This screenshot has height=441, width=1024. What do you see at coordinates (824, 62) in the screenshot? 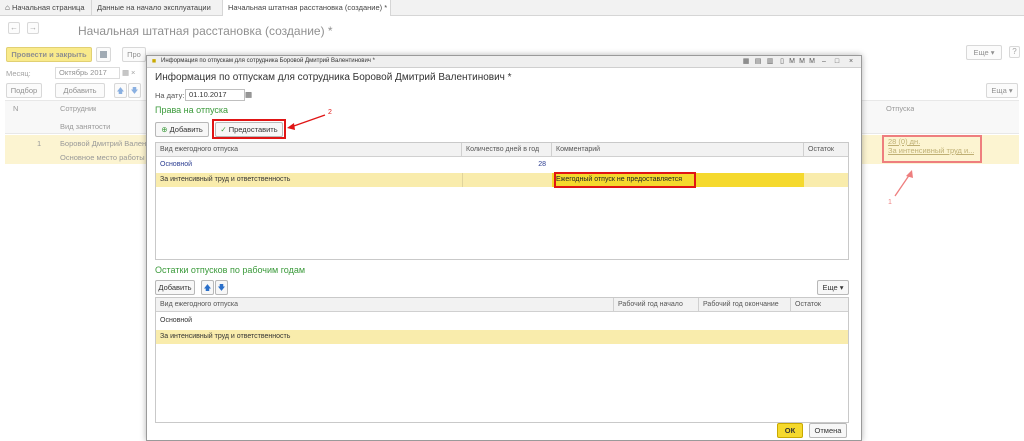
I see `minimize-icon: –` at bounding box center [824, 62].